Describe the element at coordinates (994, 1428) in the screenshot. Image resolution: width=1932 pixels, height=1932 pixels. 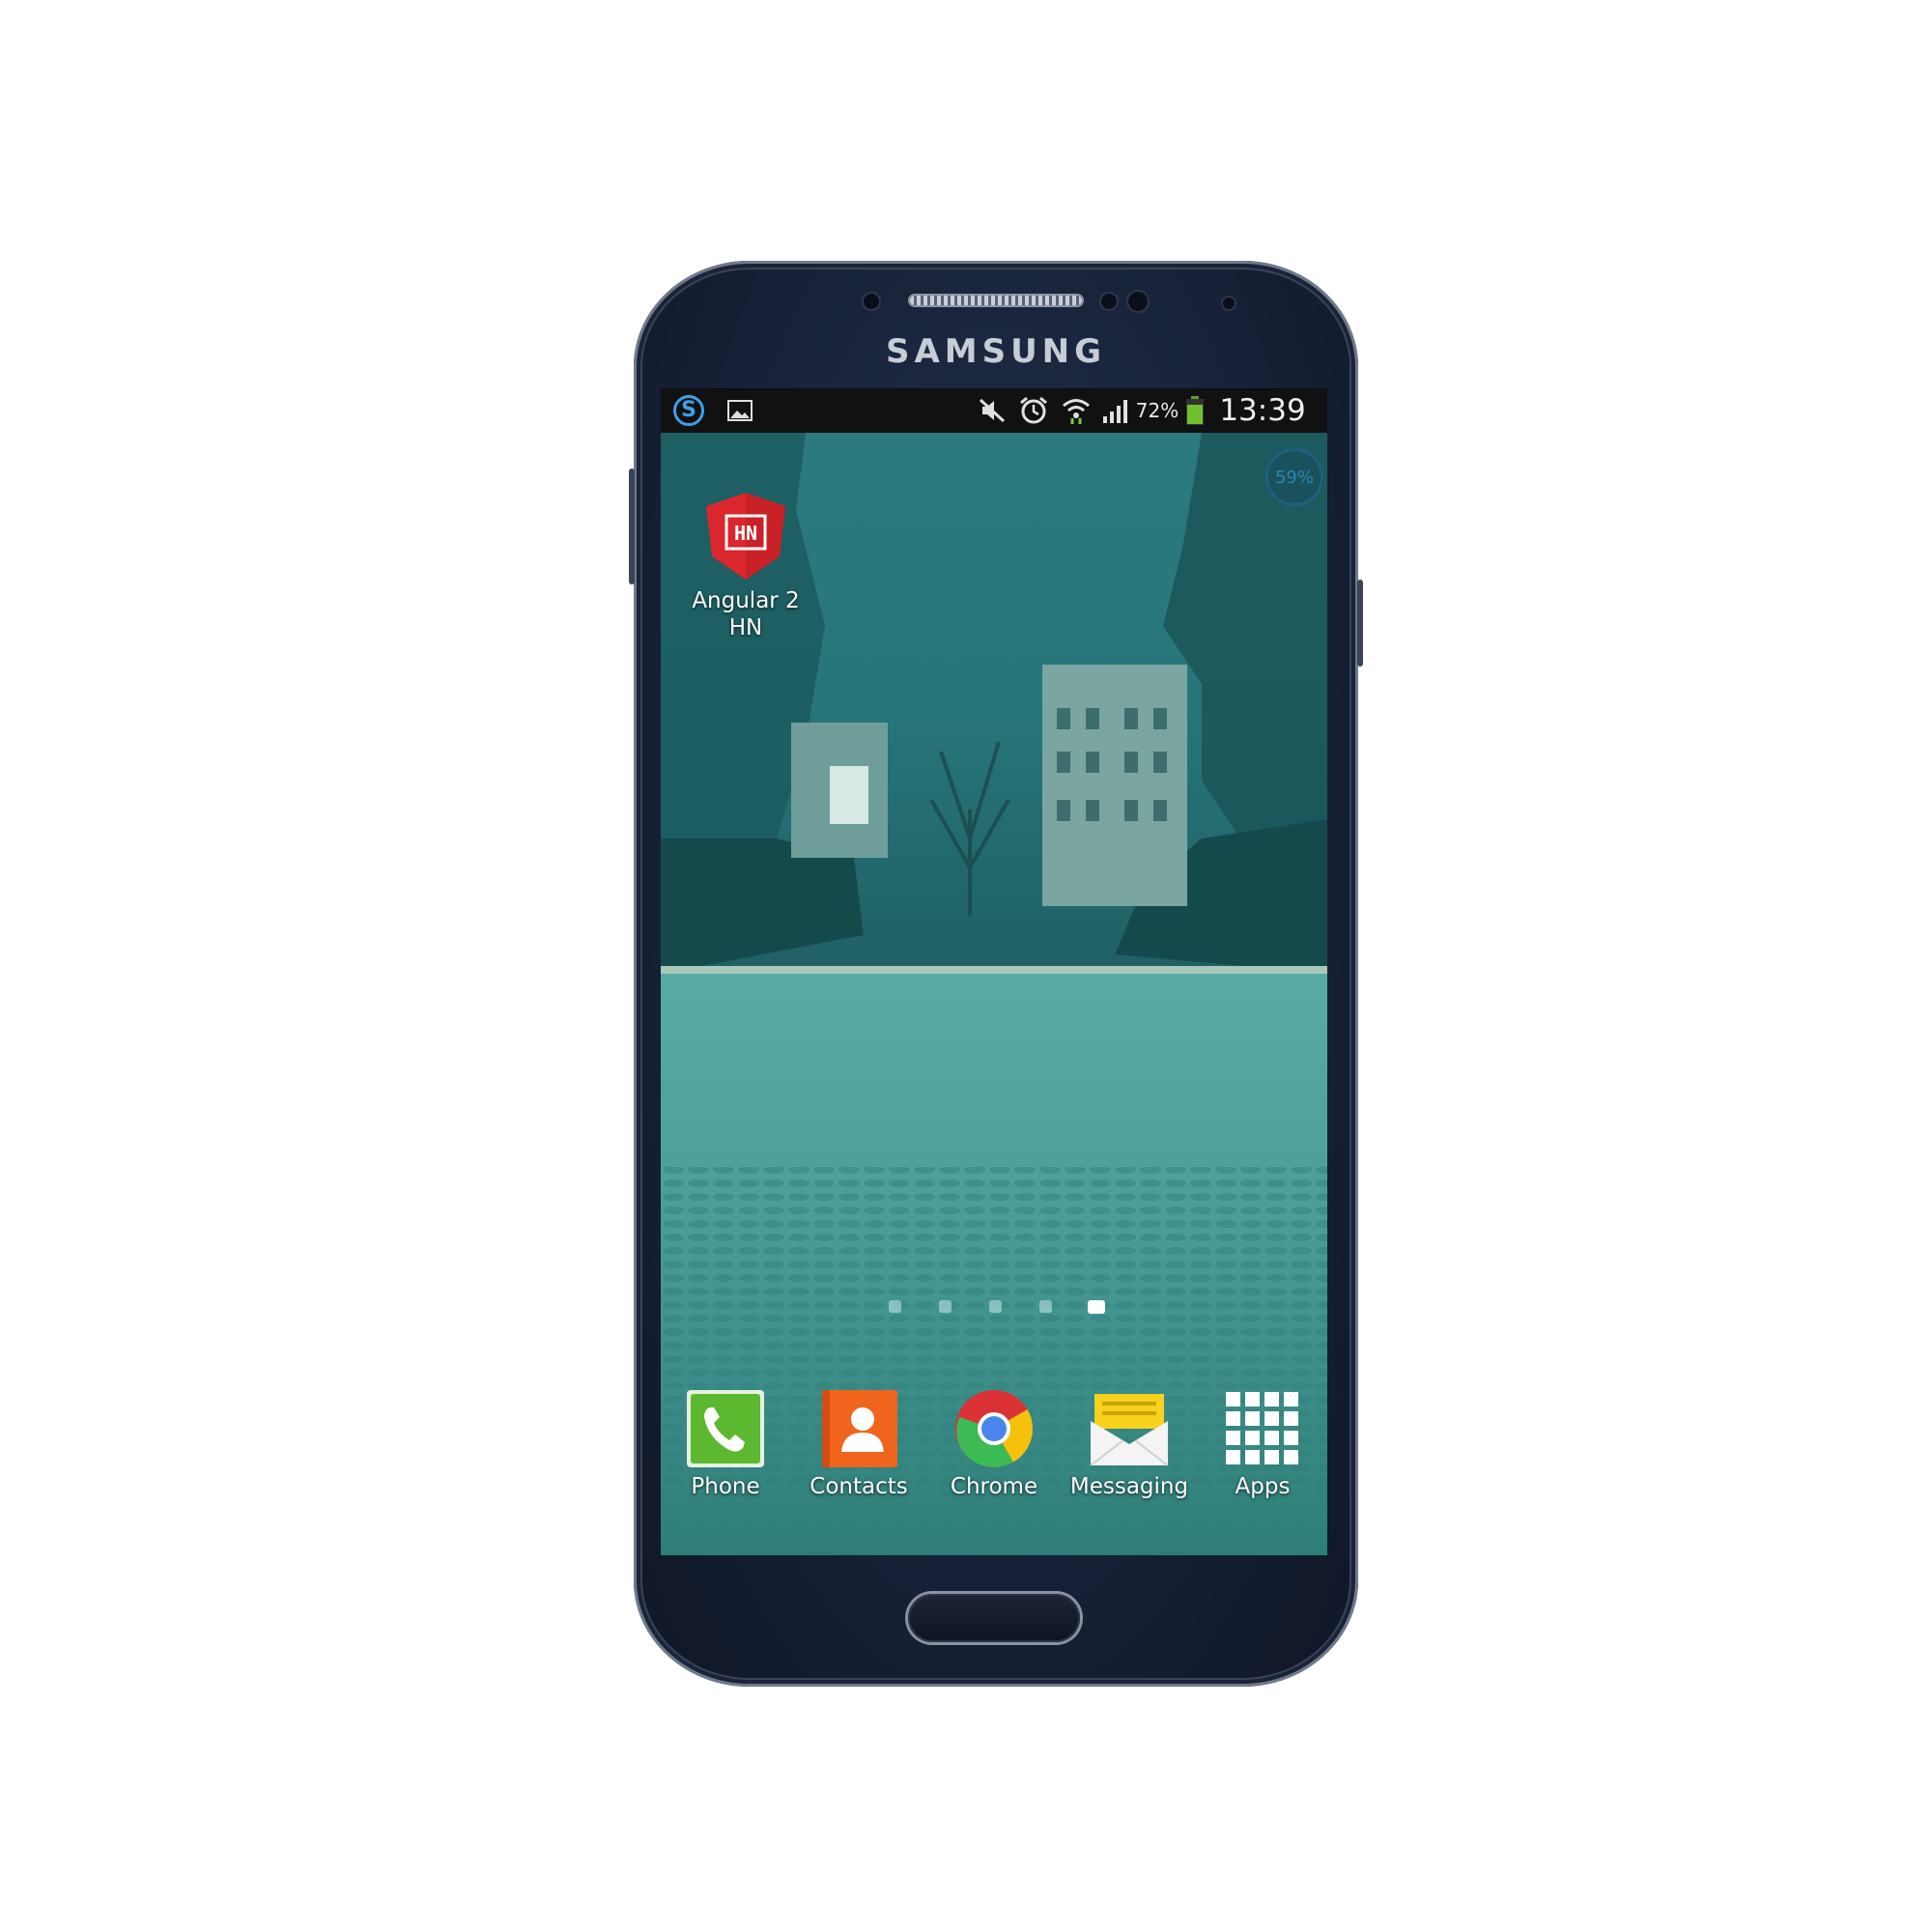
I see `chrome-icon` at that location.